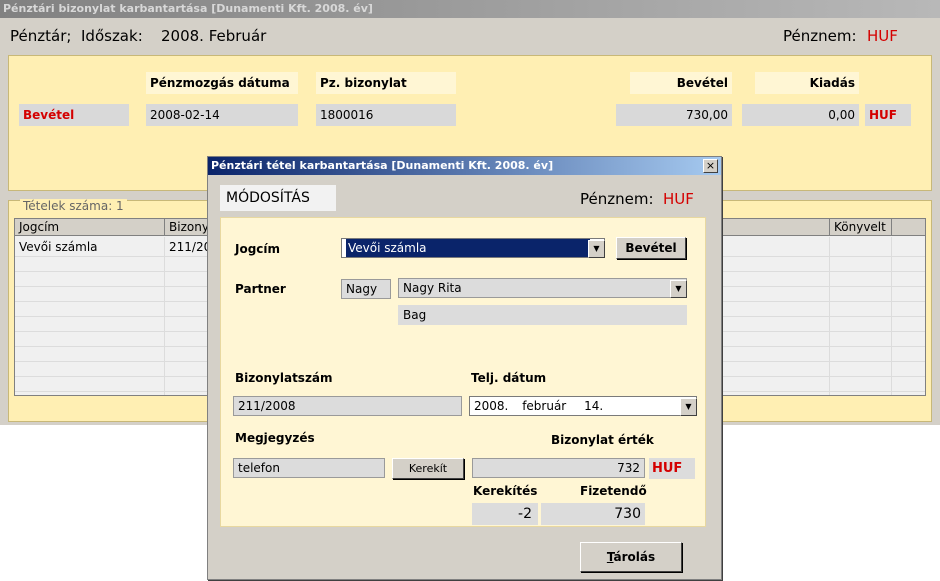 The image size is (940, 581). I want to click on idoszak-value: 2008. Február, so click(214, 36).